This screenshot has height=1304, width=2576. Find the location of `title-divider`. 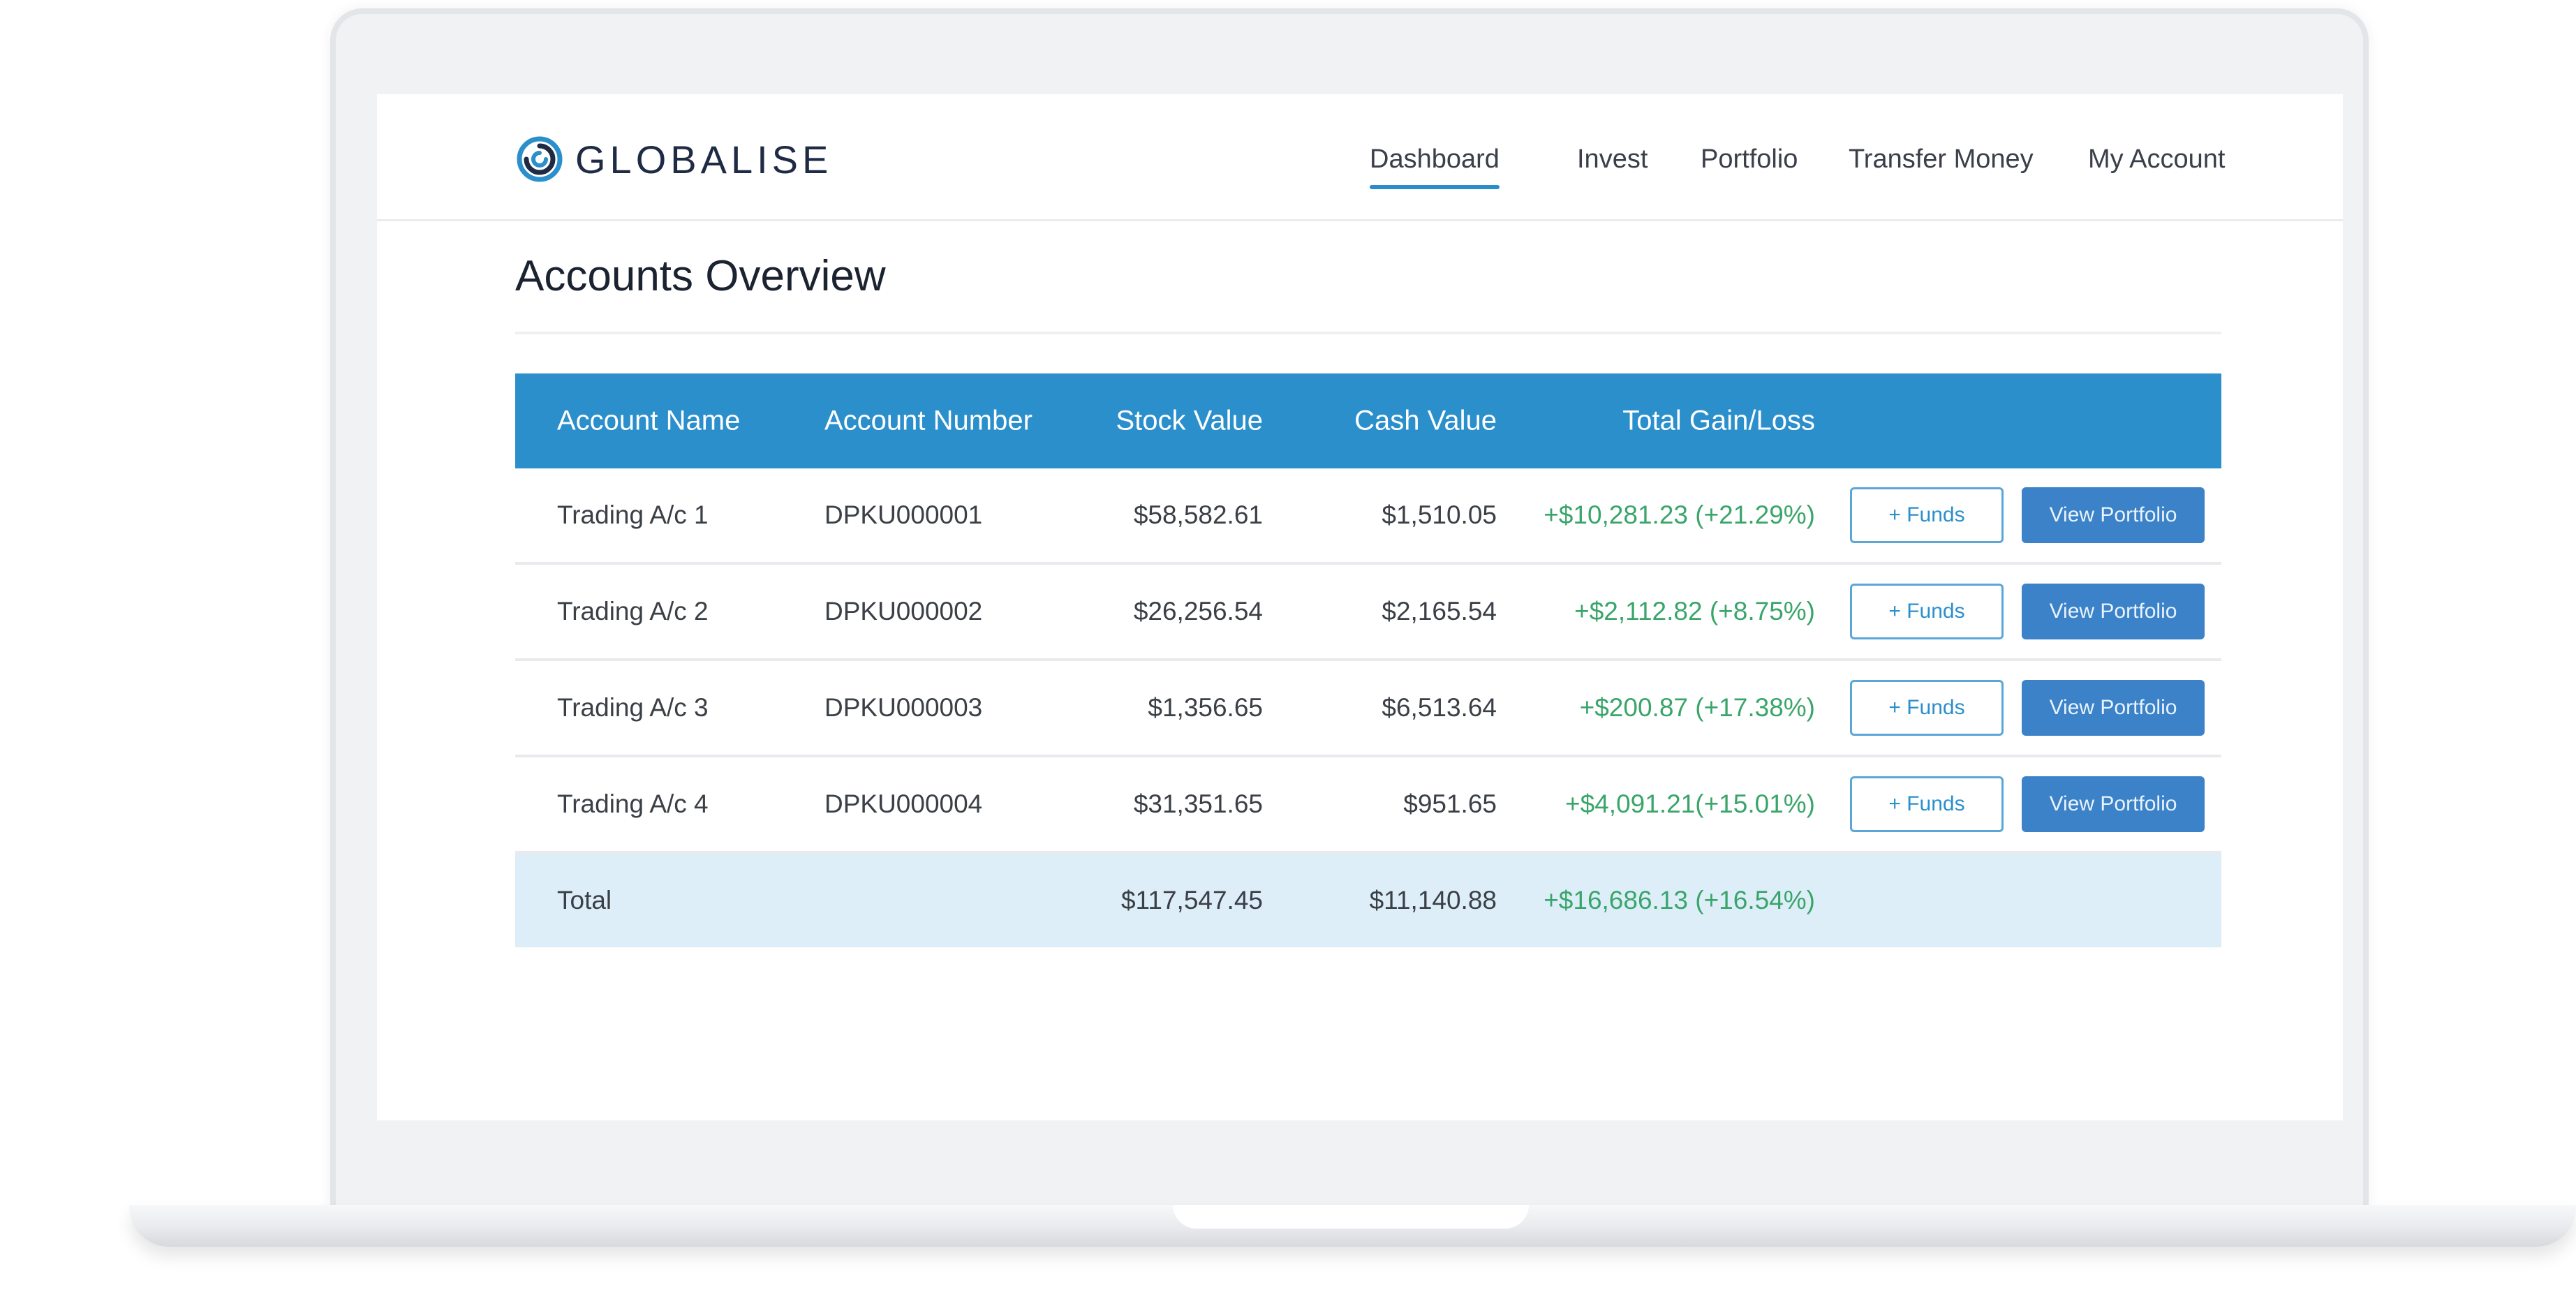

title-divider is located at coordinates (1368, 333).